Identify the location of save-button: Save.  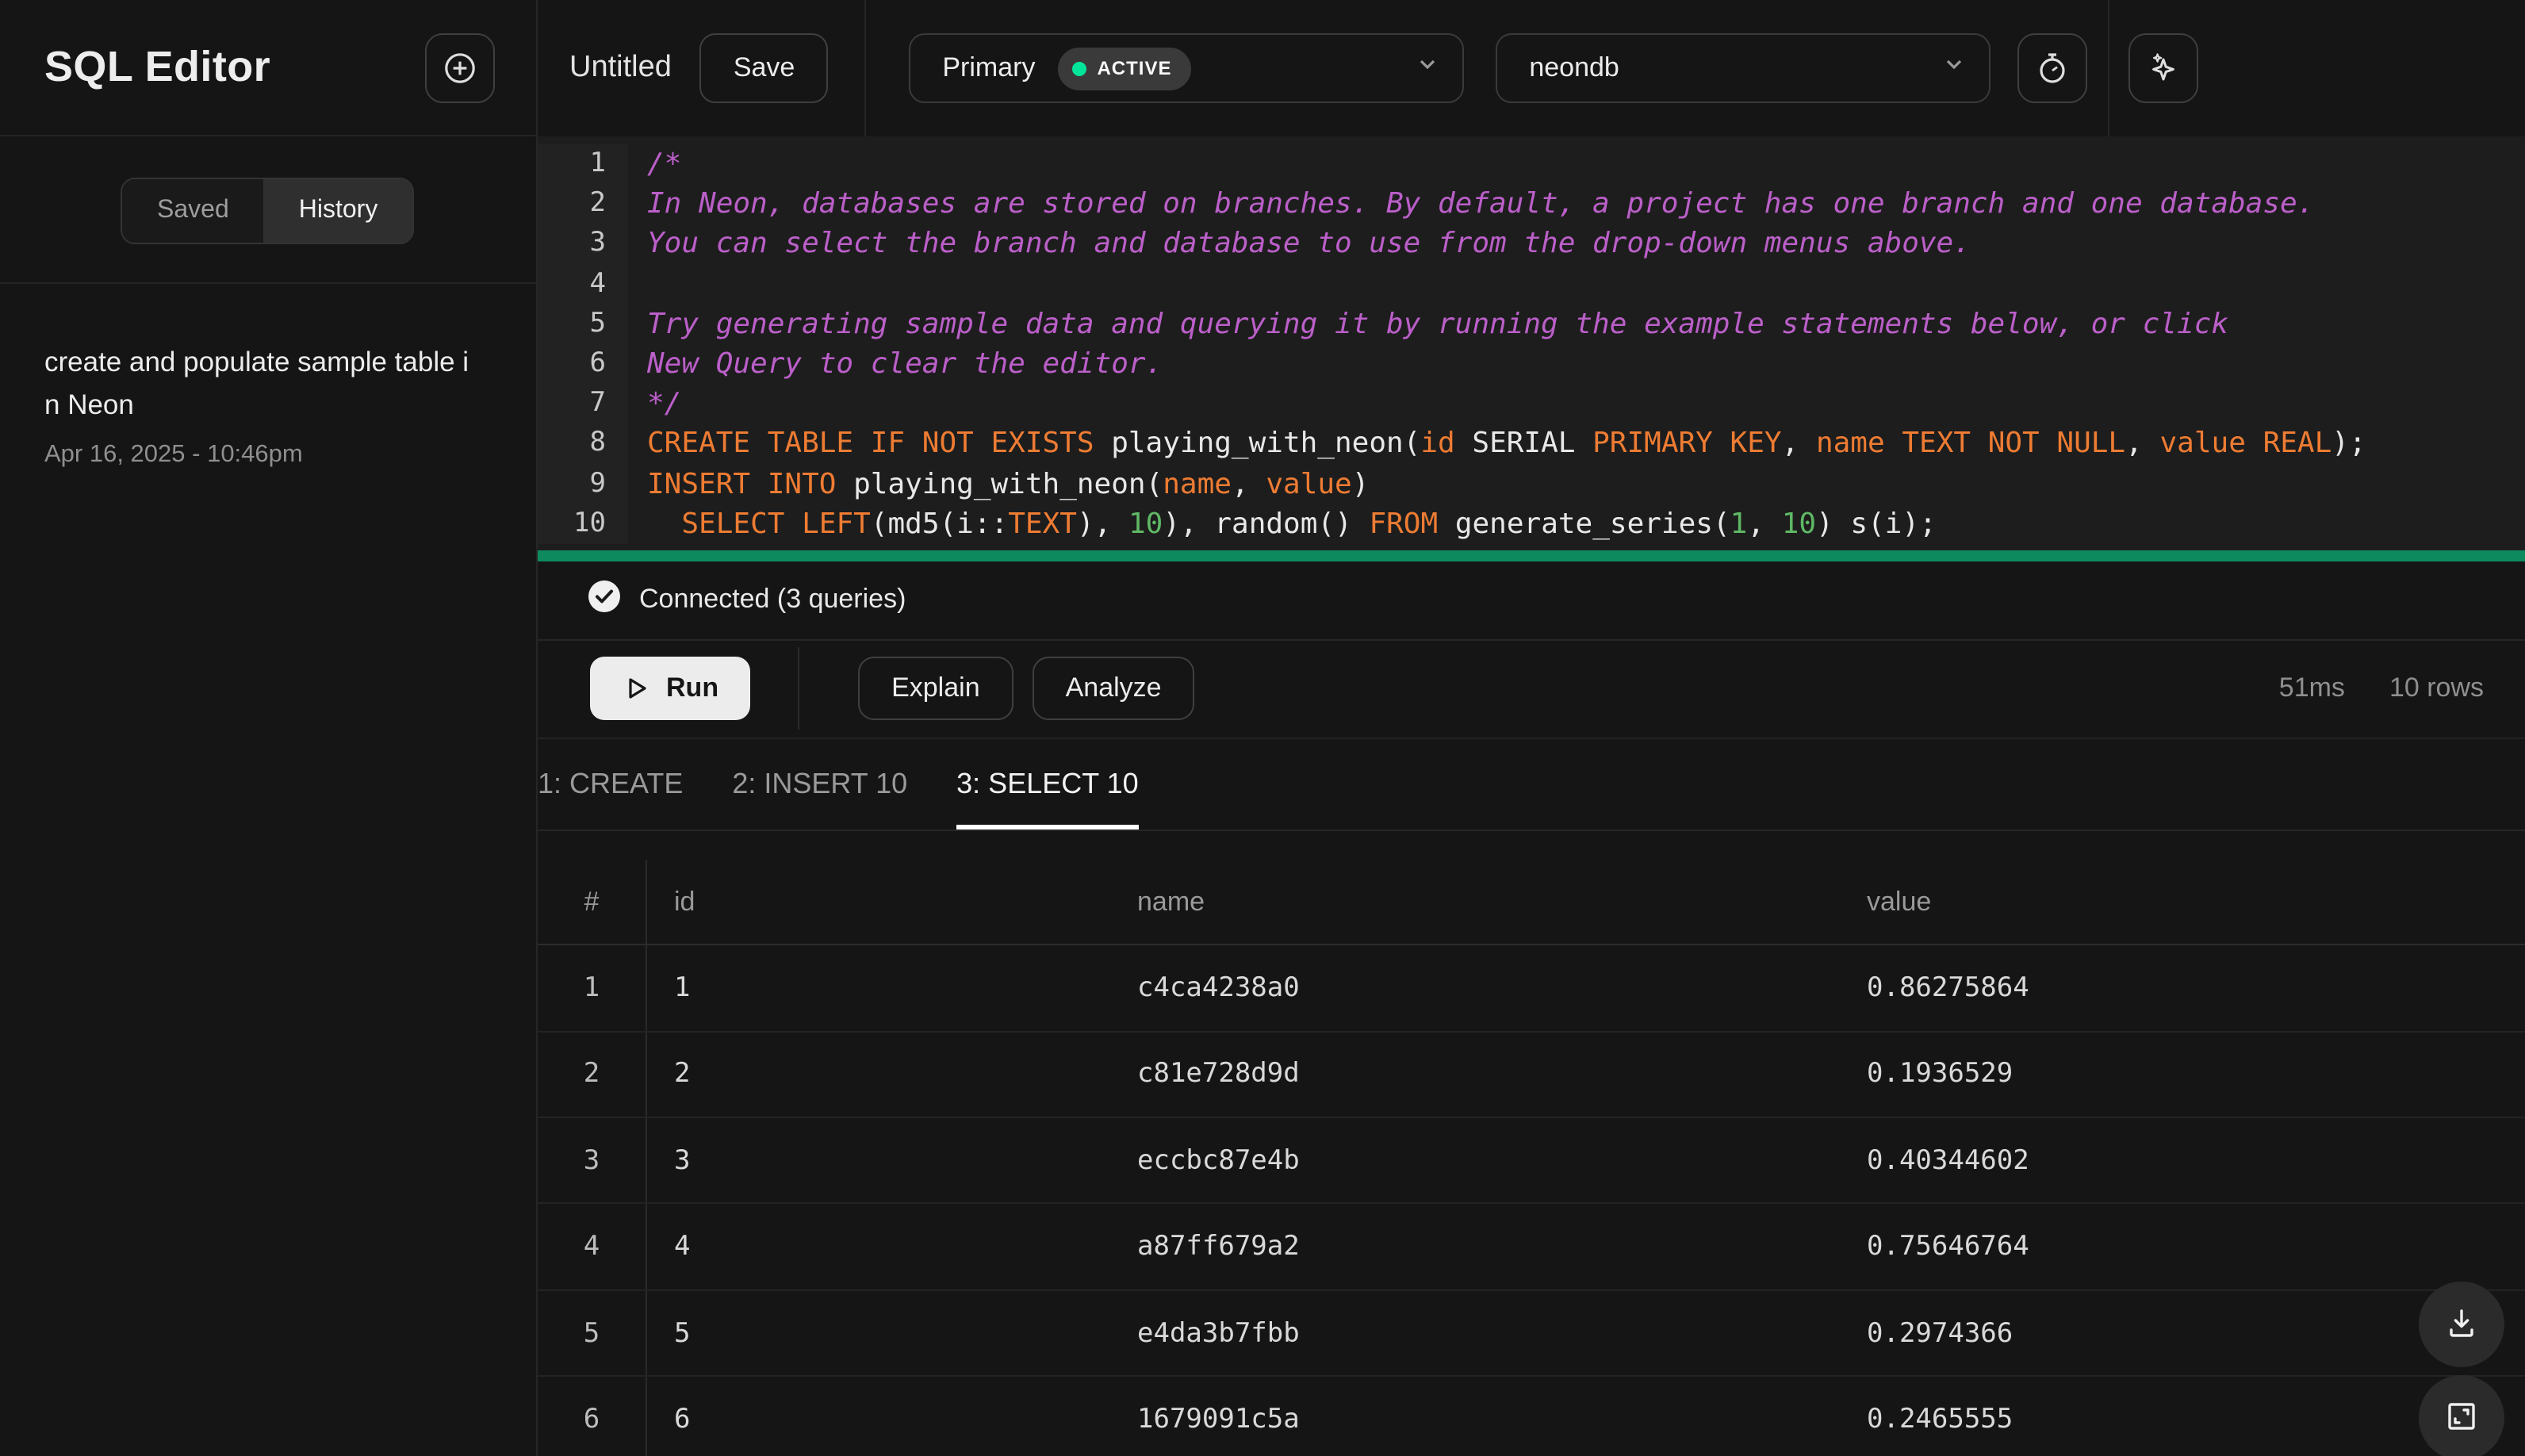
(764, 68).